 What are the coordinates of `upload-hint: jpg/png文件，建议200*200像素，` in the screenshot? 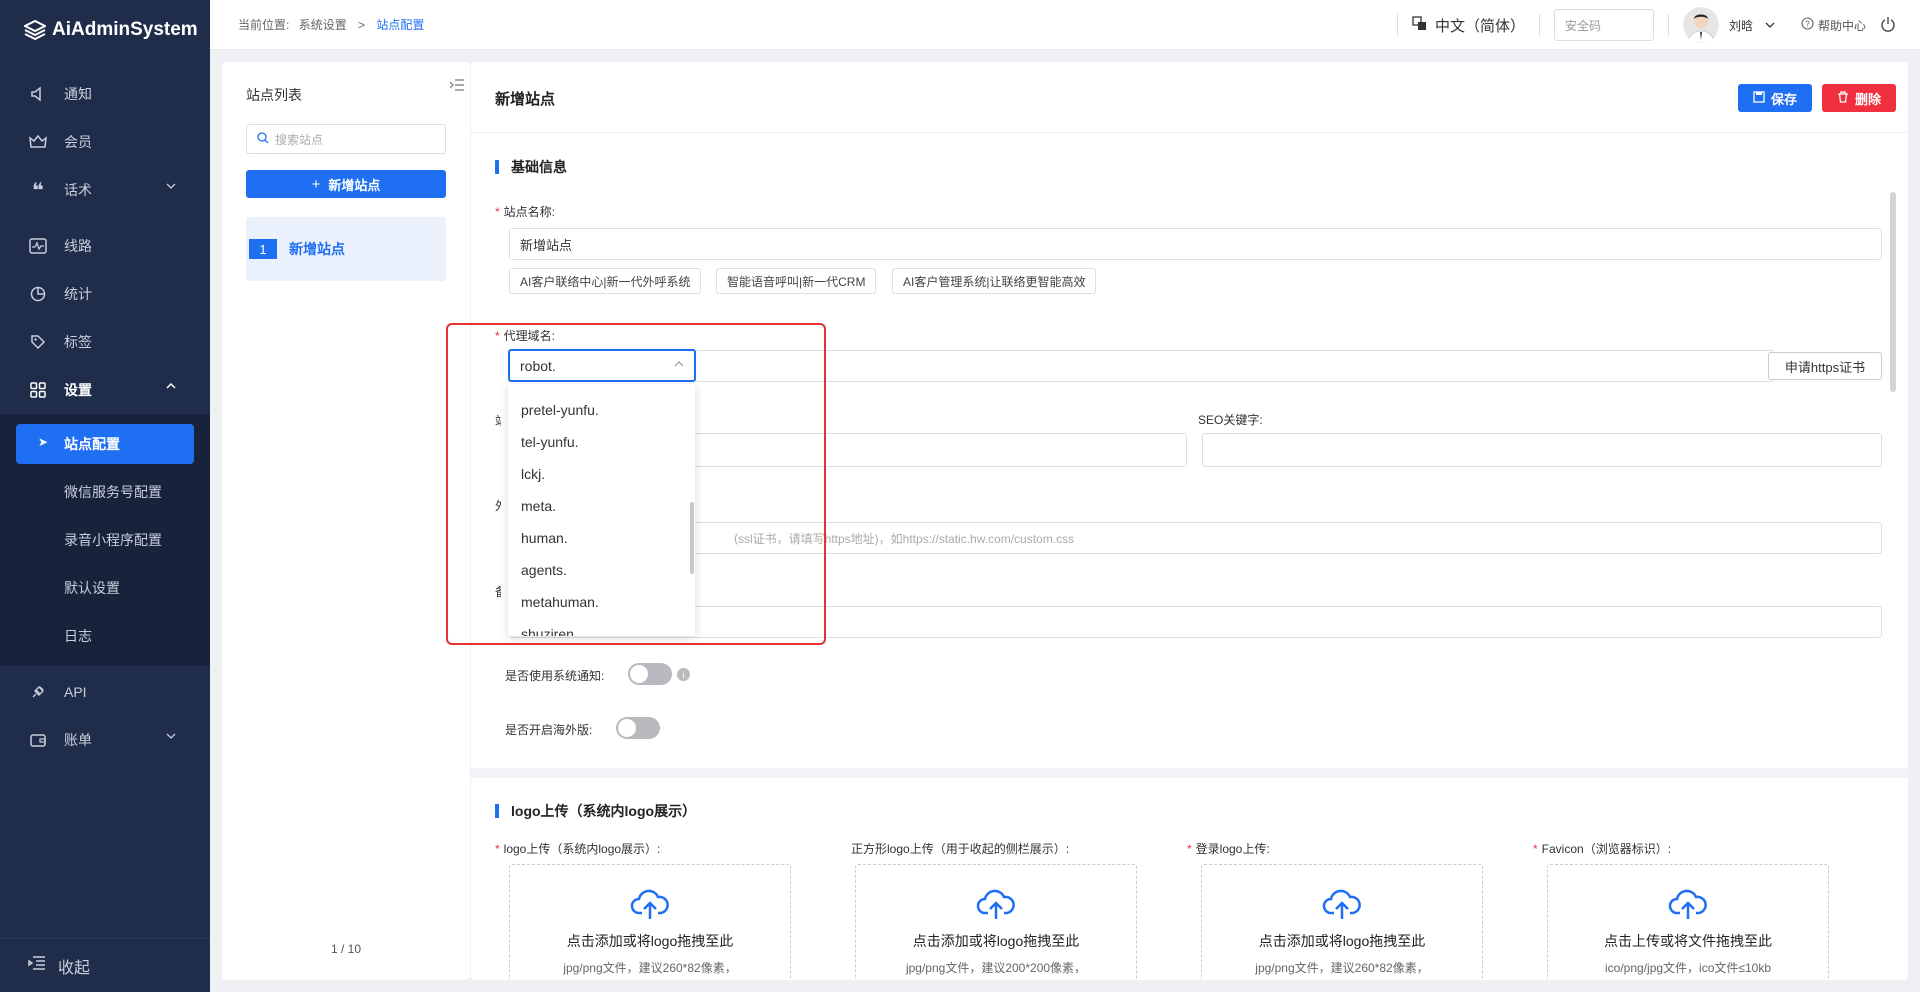 It's located at (996, 968).